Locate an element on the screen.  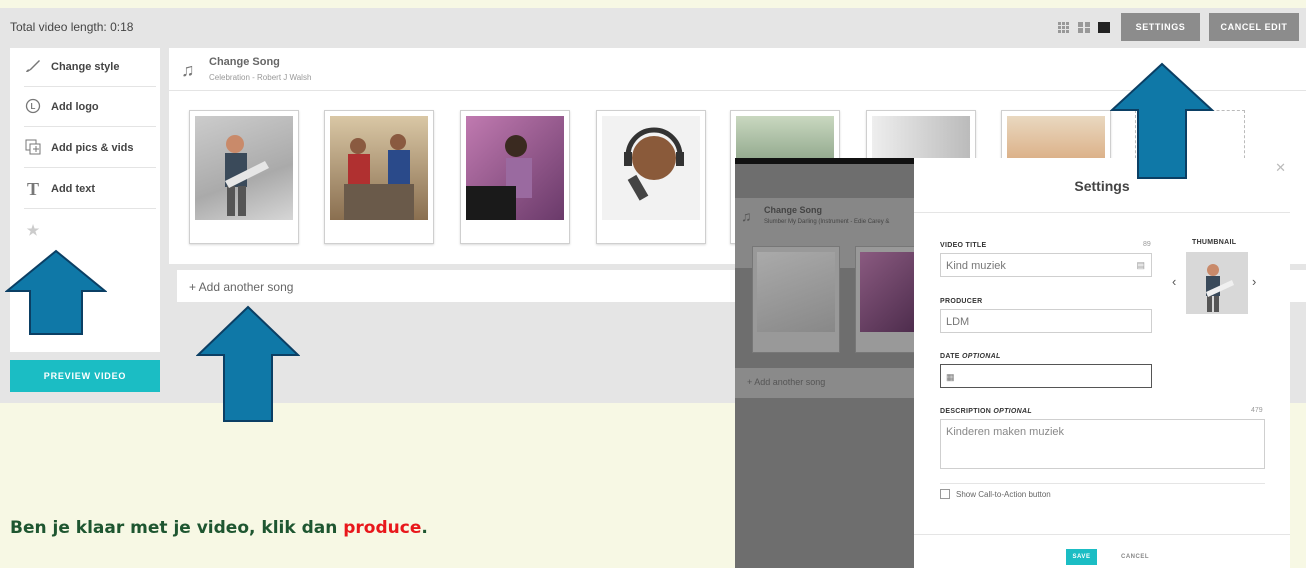
description-label: DESCRIPTION OPTIONAL is located at coordinates (986, 411).